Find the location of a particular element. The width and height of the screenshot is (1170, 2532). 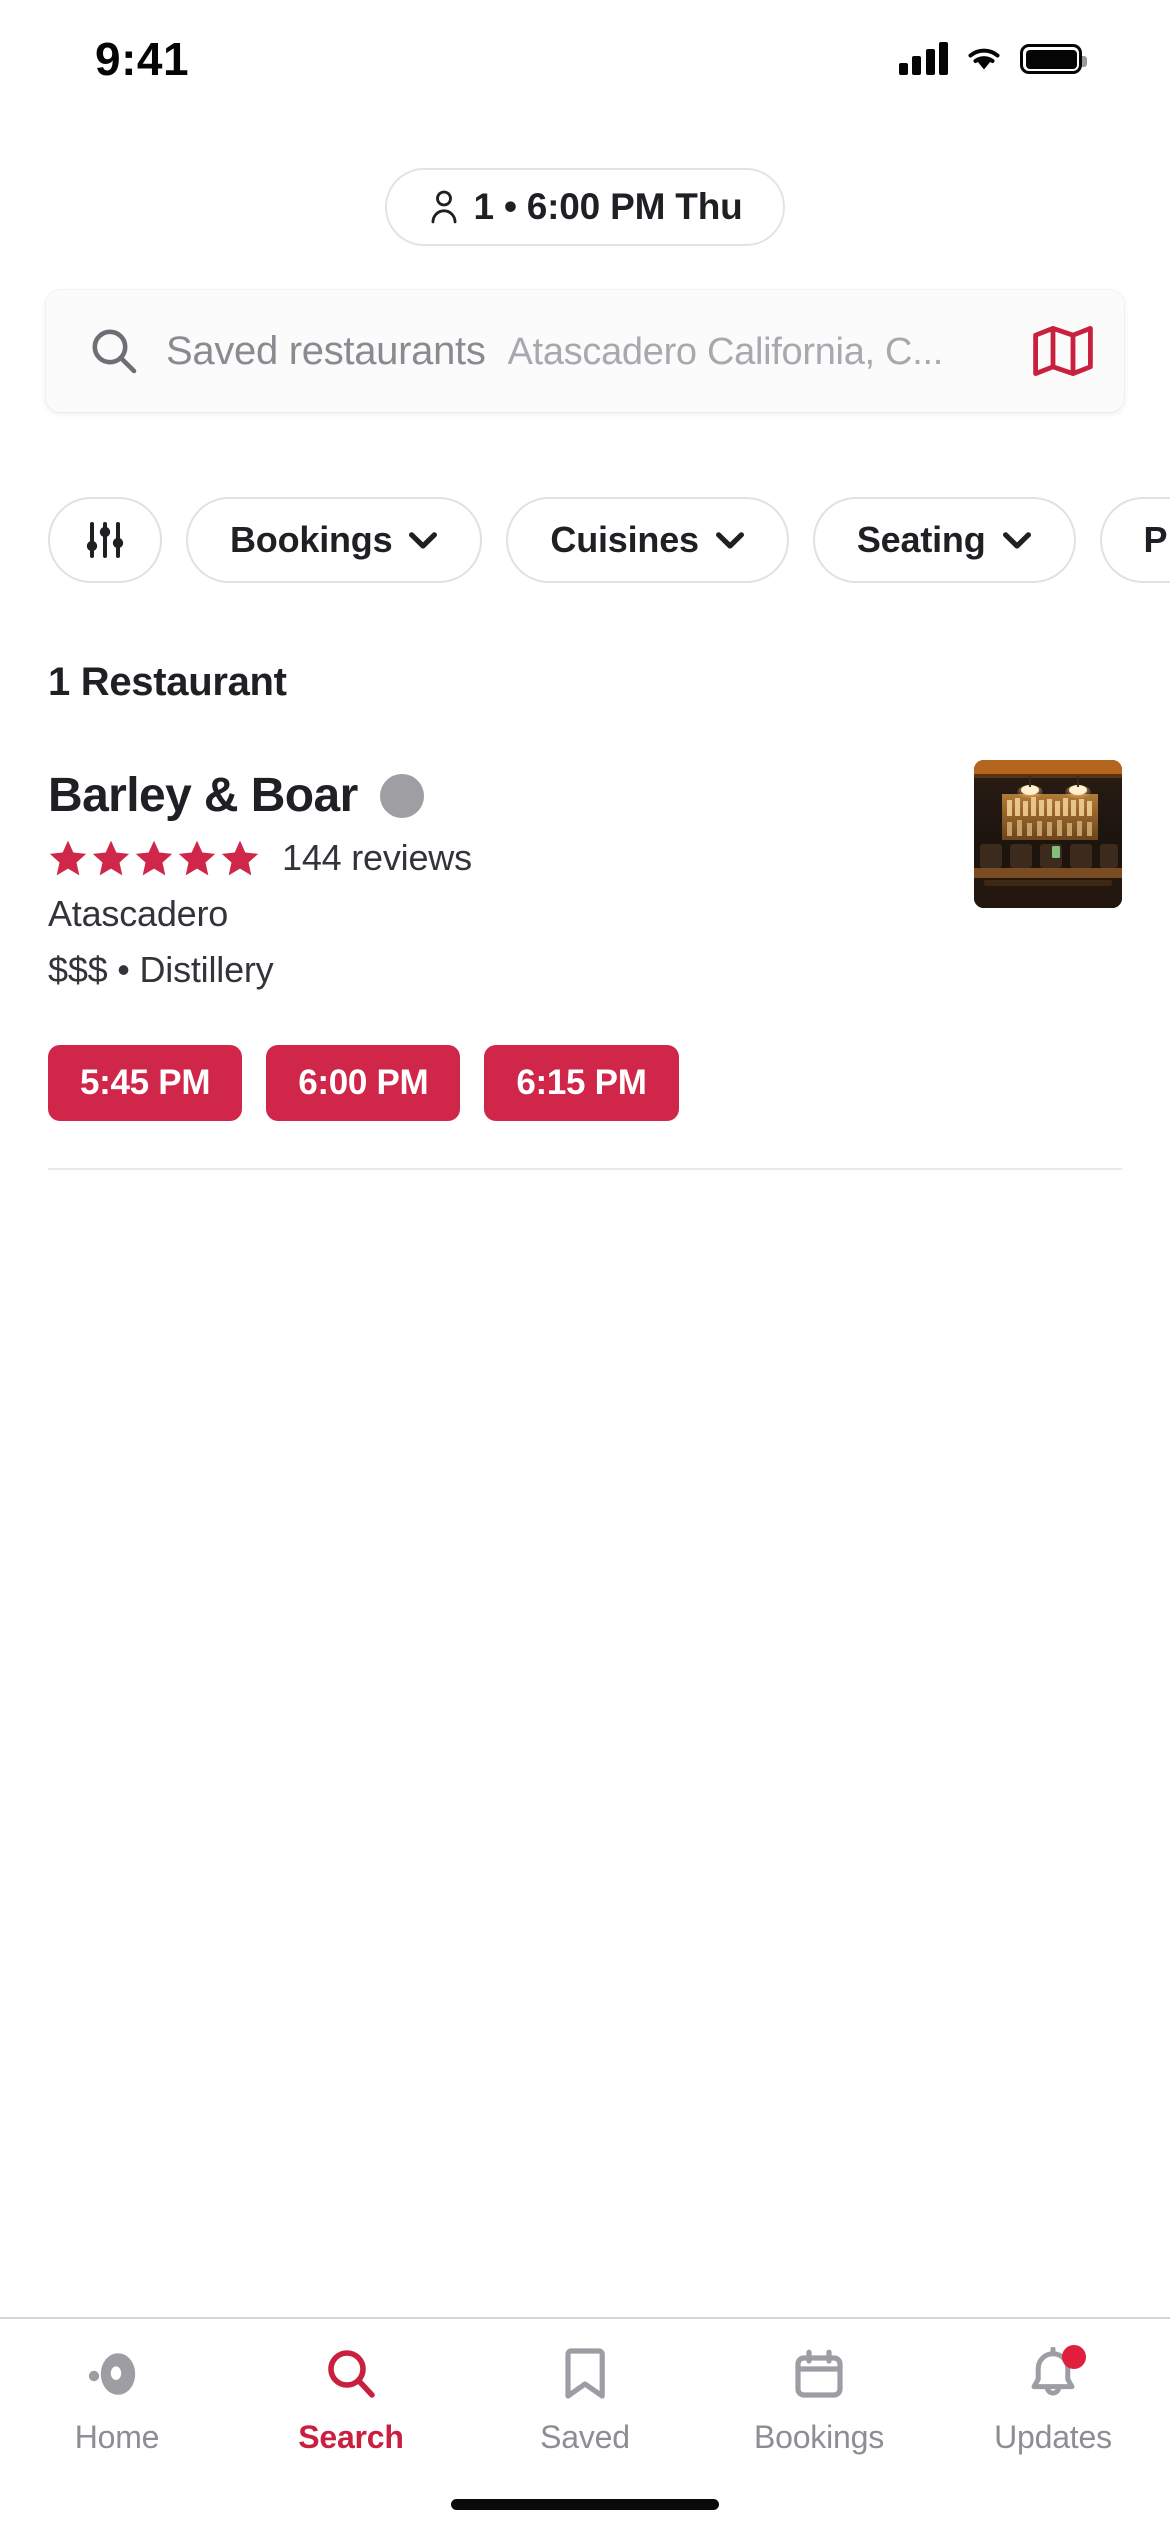

cellular-signal-icon is located at coordinates (923, 58).